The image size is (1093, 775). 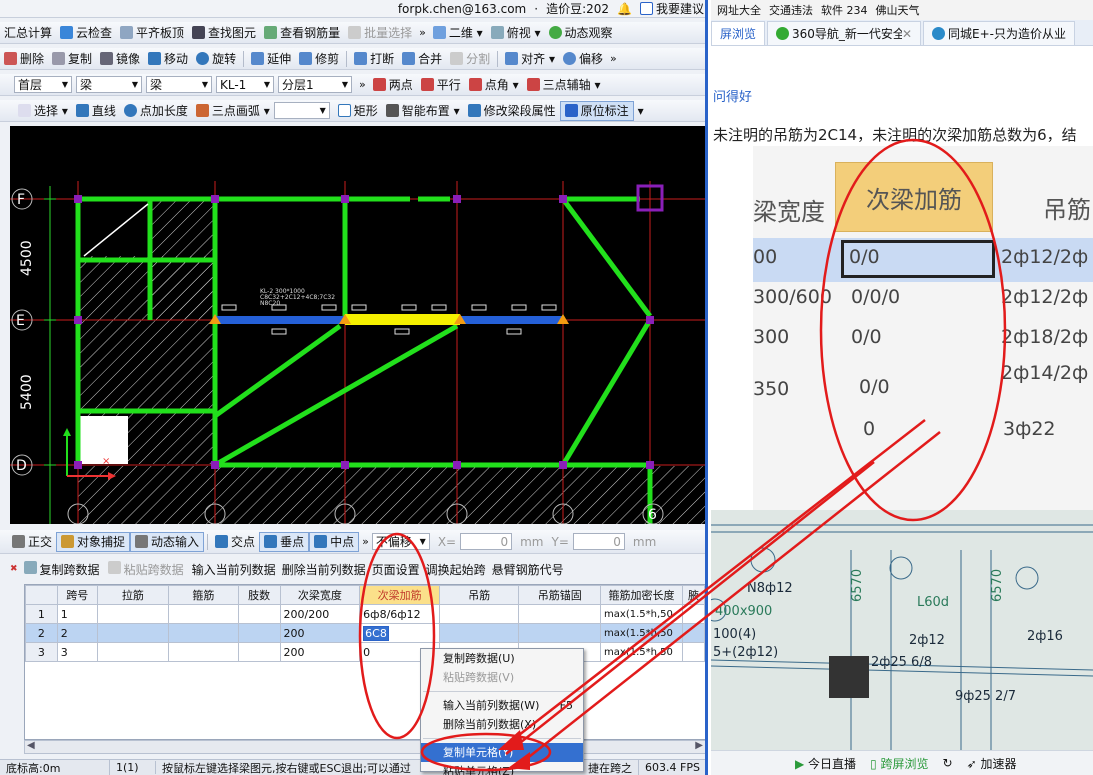 I want to click on refresh-icon: ↻, so click(x=948, y=763).